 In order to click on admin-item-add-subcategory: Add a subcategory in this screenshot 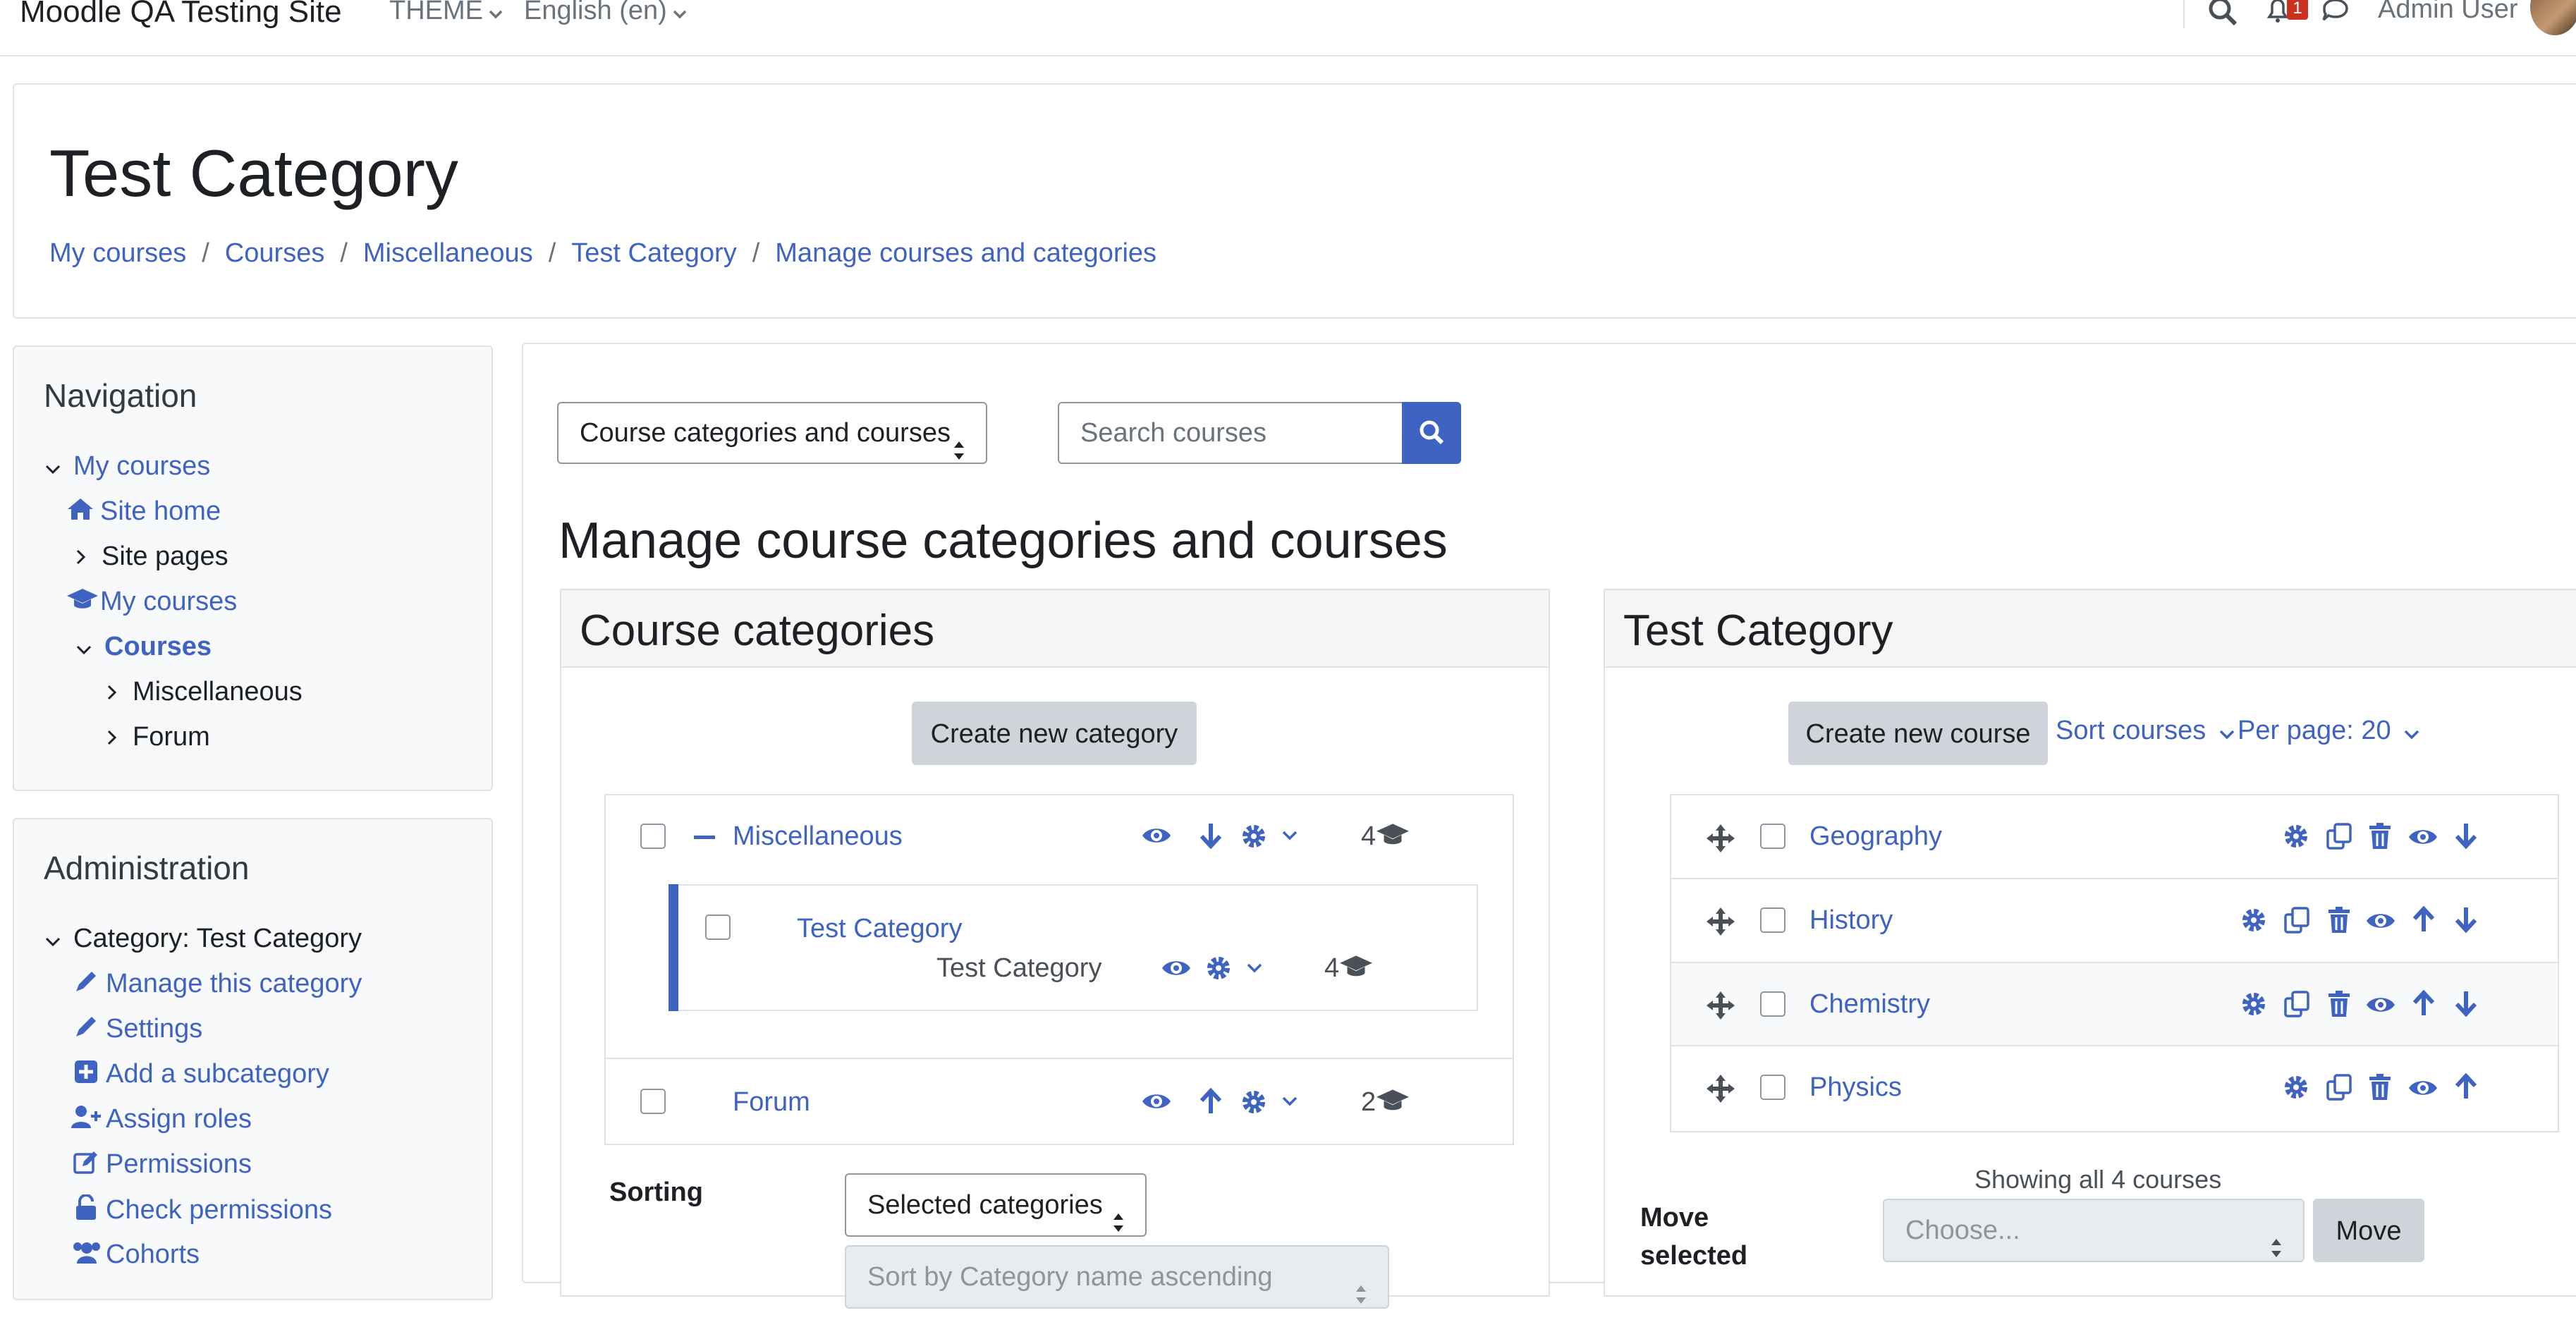, I will do `click(200, 1075)`.